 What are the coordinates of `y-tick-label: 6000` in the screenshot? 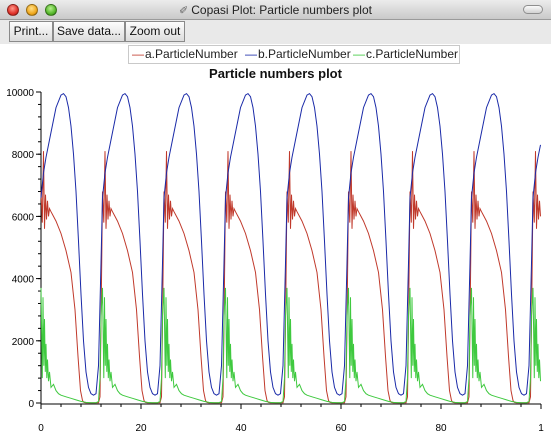 It's located at (23, 217).